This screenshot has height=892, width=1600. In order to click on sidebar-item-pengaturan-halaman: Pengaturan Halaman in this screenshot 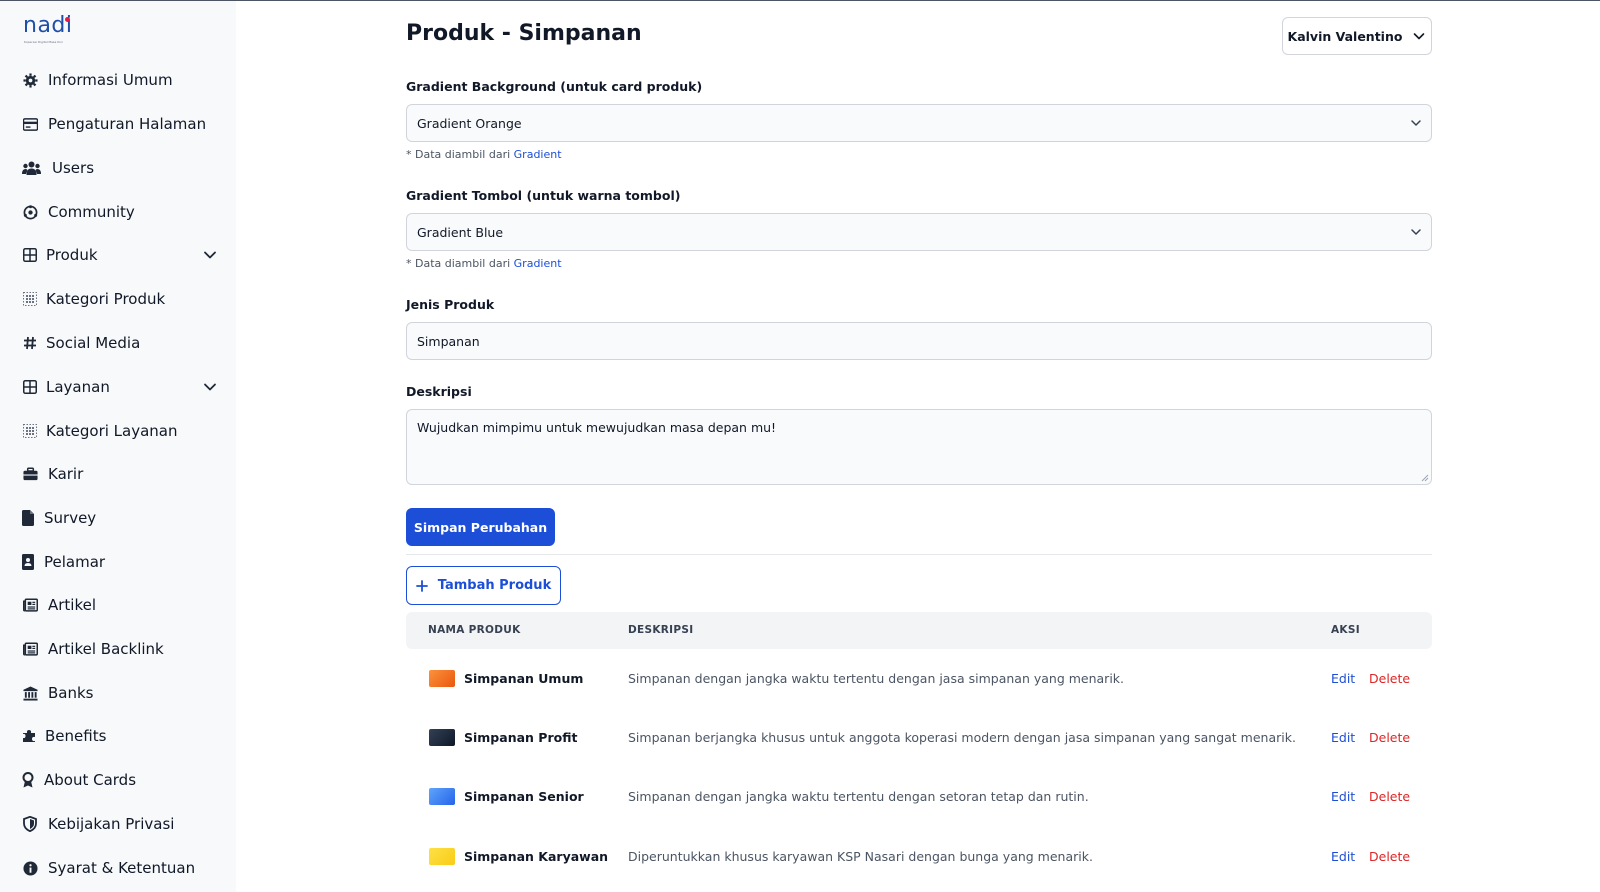, I will do `click(120, 124)`.